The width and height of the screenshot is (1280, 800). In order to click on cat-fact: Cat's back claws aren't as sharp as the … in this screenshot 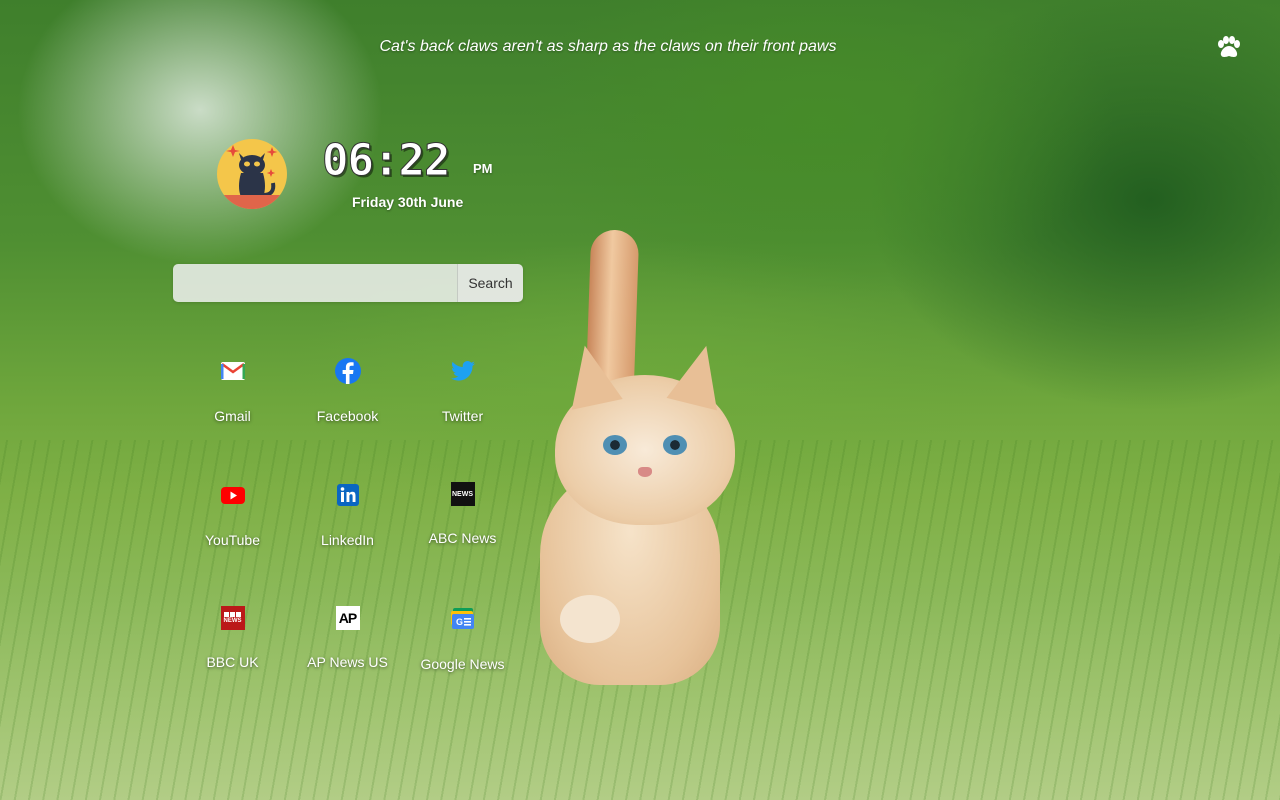, I will do `click(608, 46)`.